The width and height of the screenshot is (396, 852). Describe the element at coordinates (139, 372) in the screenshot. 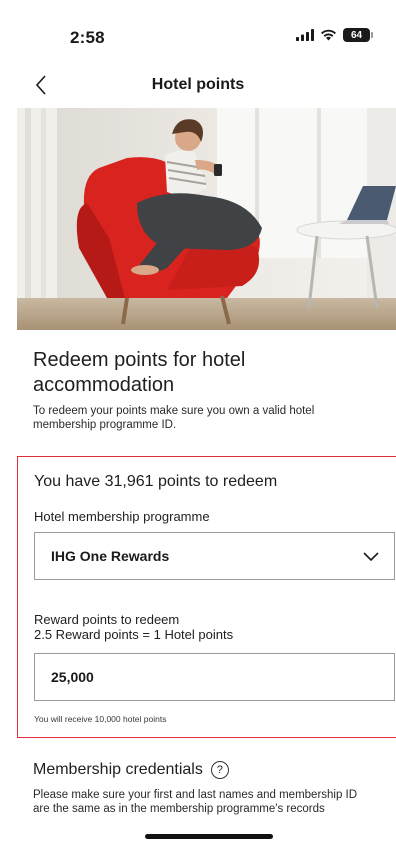

I see `section-title: Redeem points for hotel accommodation` at that location.